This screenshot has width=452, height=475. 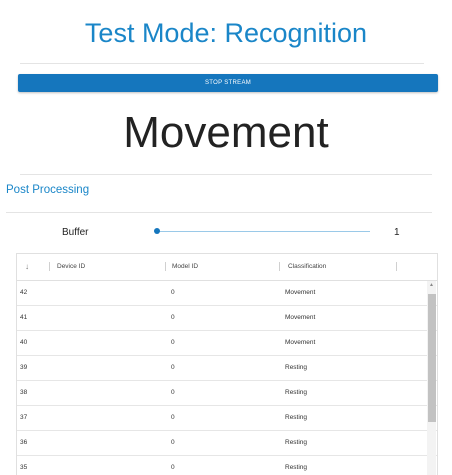 I want to click on column-header-model-id: Model ID, so click(x=185, y=266).